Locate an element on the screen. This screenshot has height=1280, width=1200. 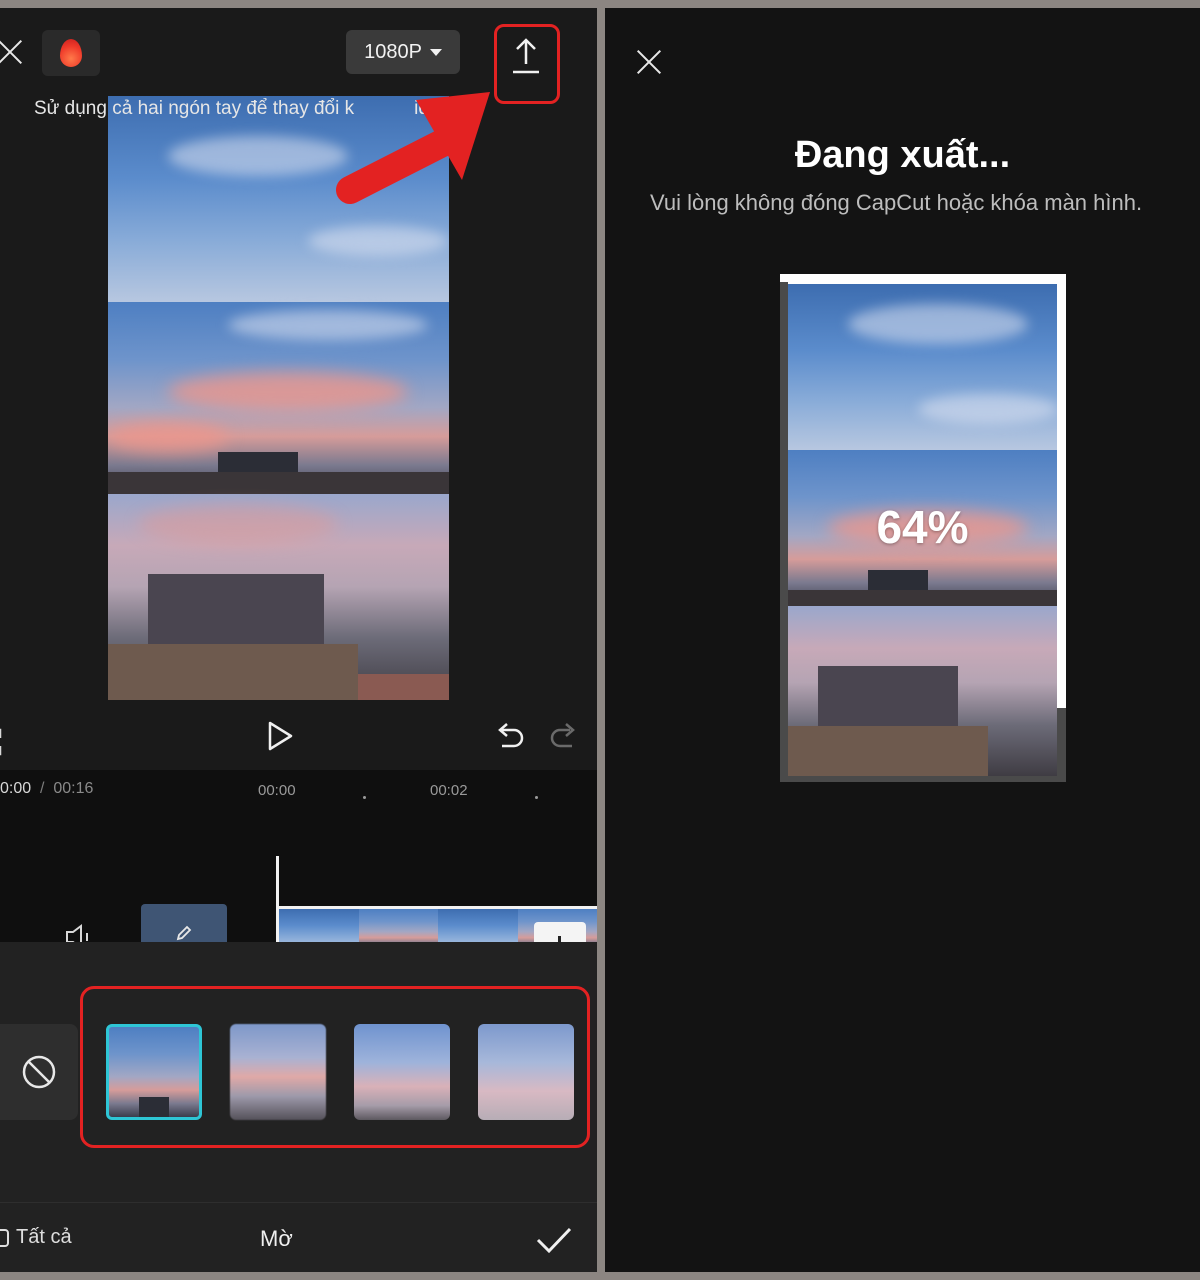
pro-flame-button is located at coordinates (71, 53).